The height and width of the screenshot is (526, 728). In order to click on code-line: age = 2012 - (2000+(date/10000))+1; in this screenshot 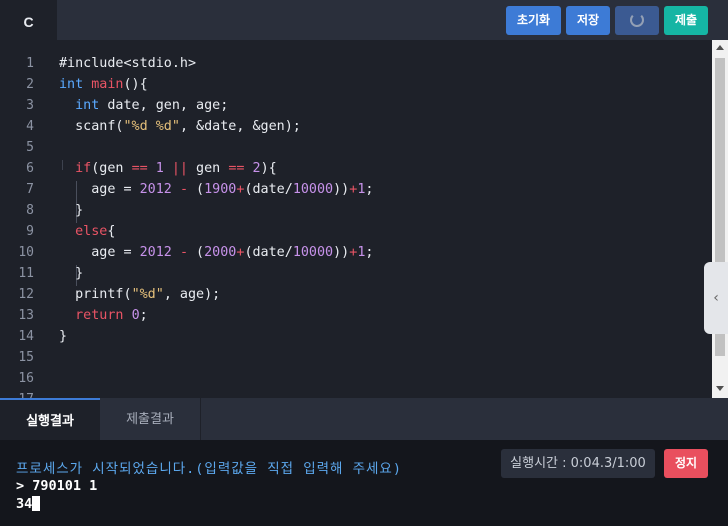, I will do `click(216, 252)`.